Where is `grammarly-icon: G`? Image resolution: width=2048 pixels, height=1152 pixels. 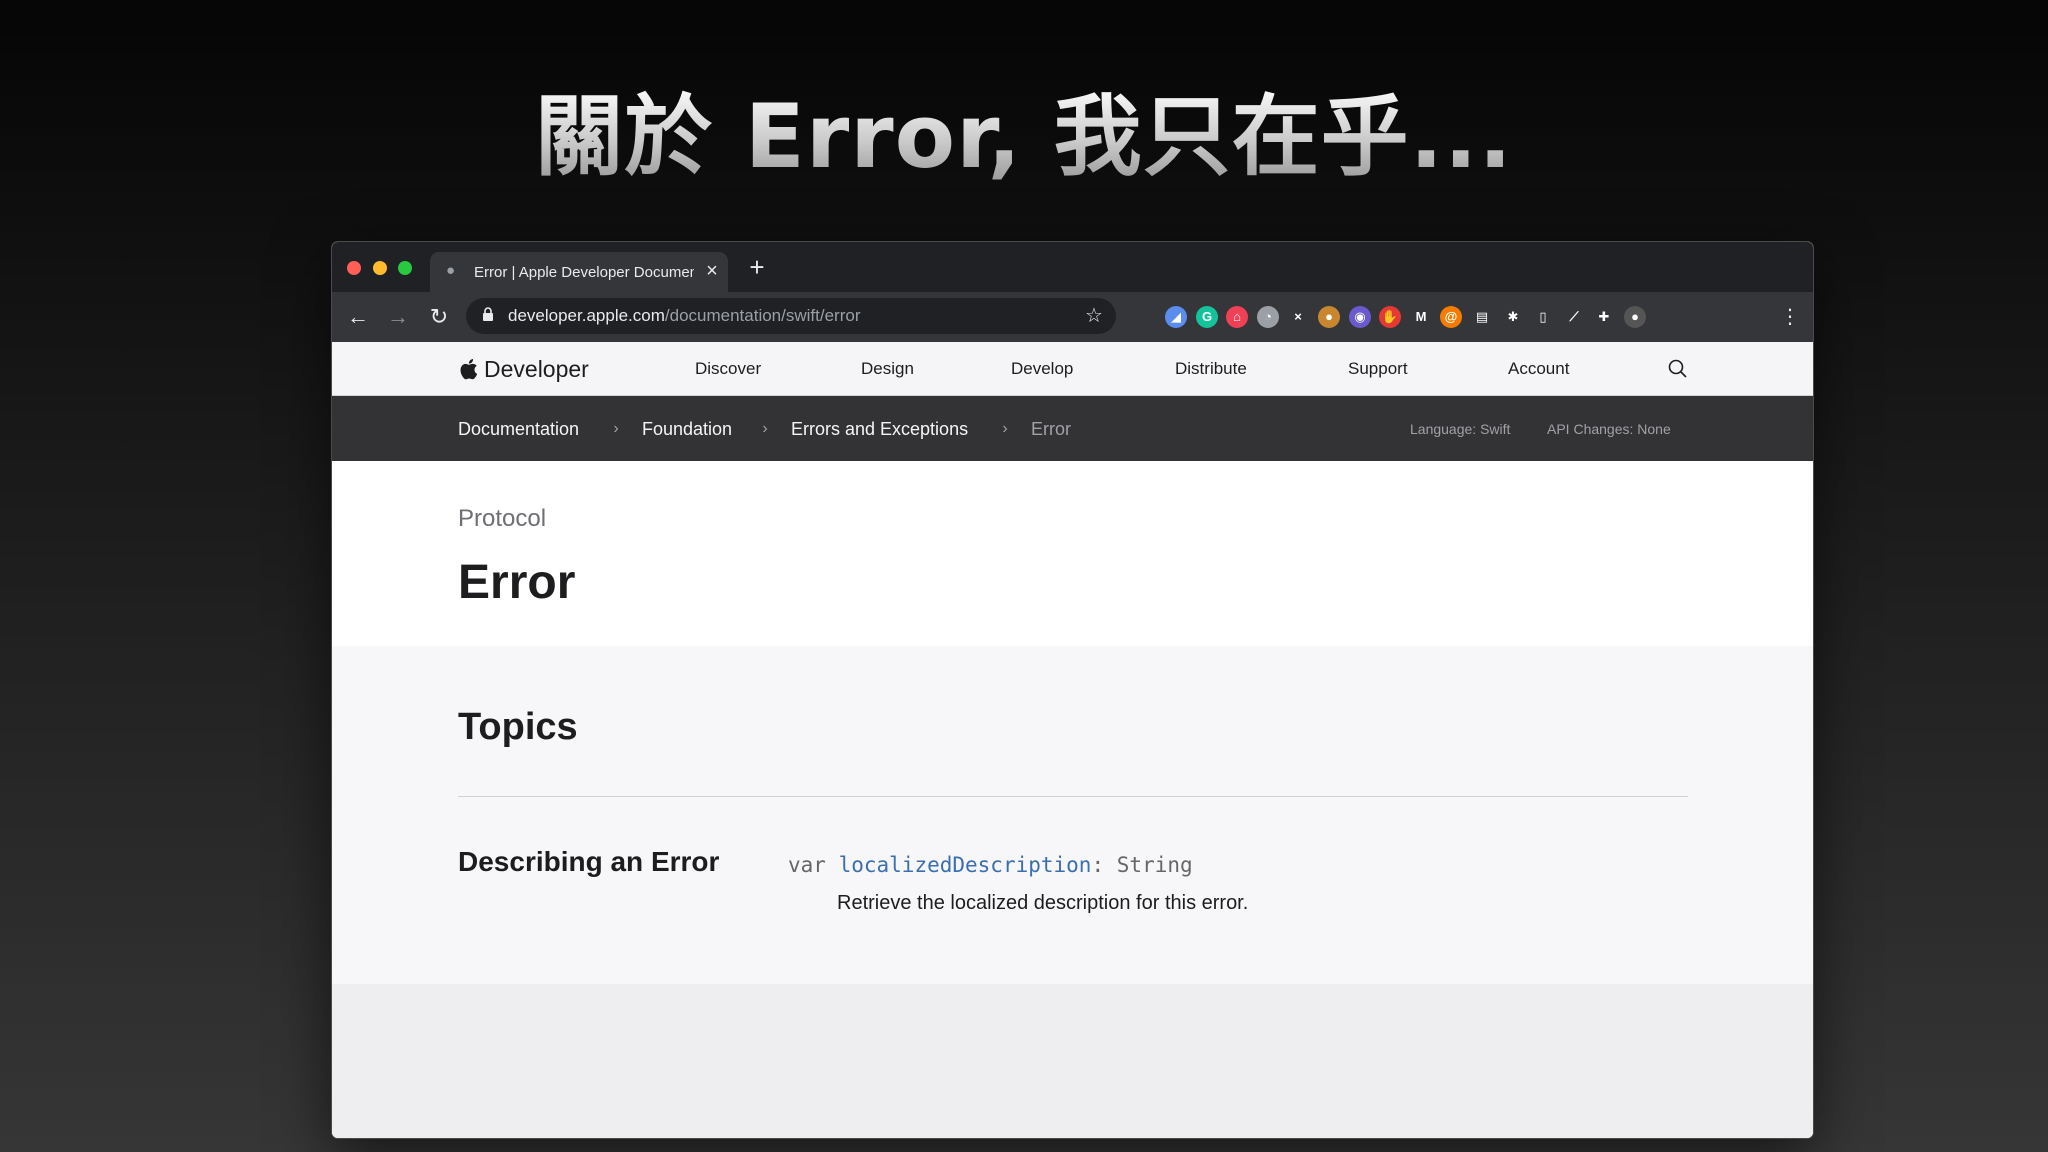
grammarly-icon: G is located at coordinates (1207, 317).